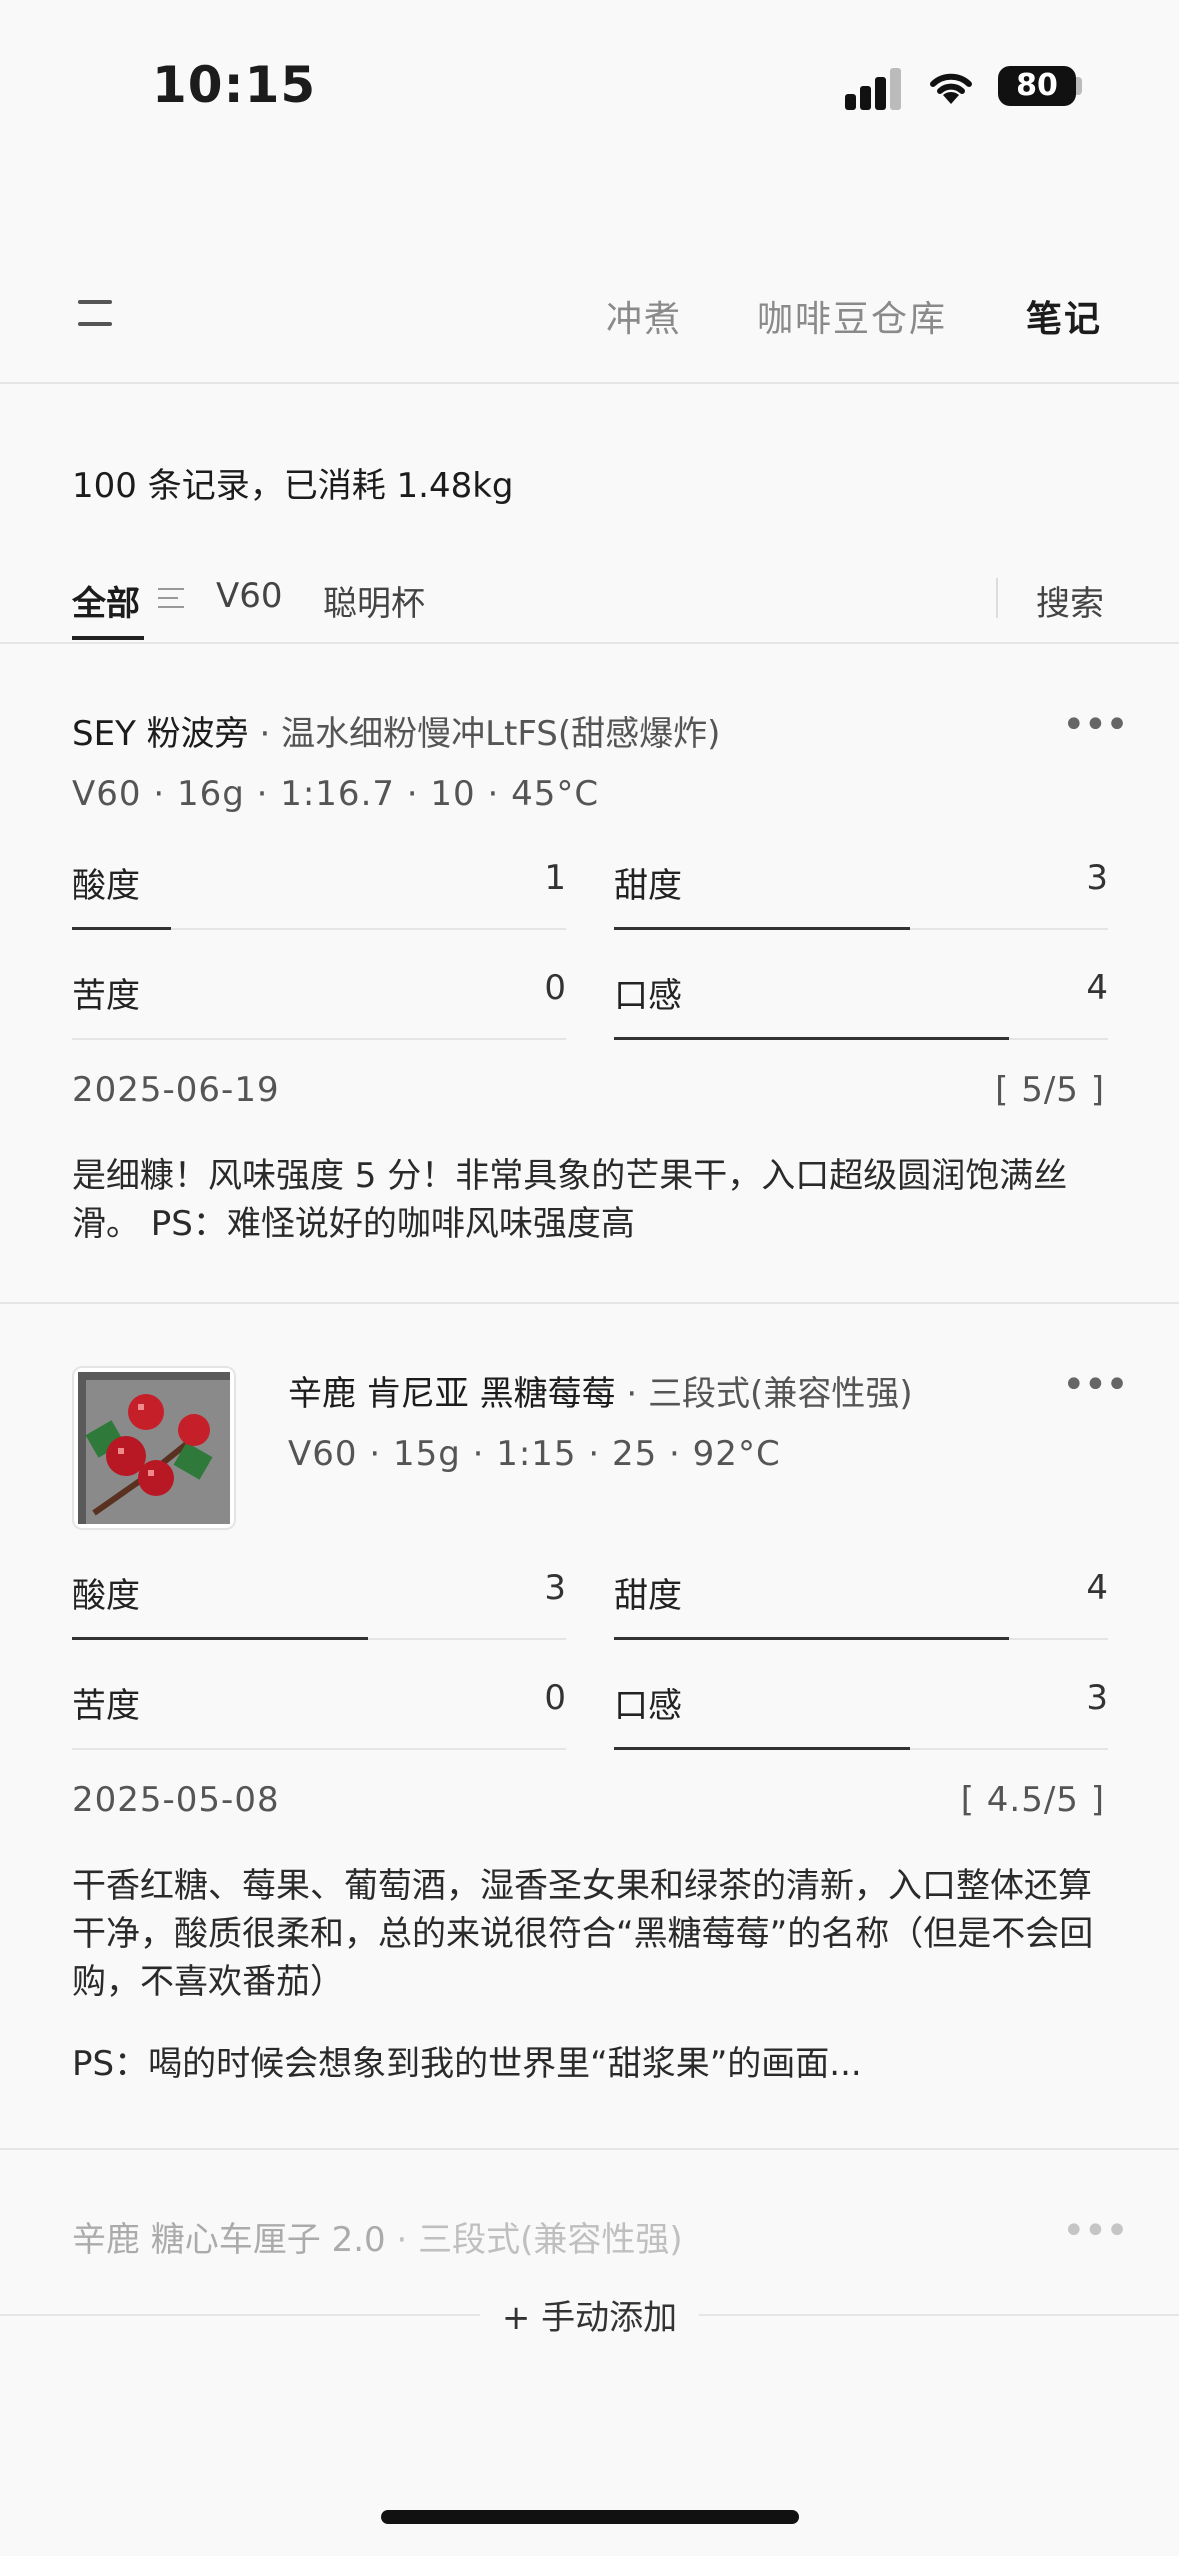  Describe the element at coordinates (95, 315) in the screenshot. I see `menu-icon` at that location.